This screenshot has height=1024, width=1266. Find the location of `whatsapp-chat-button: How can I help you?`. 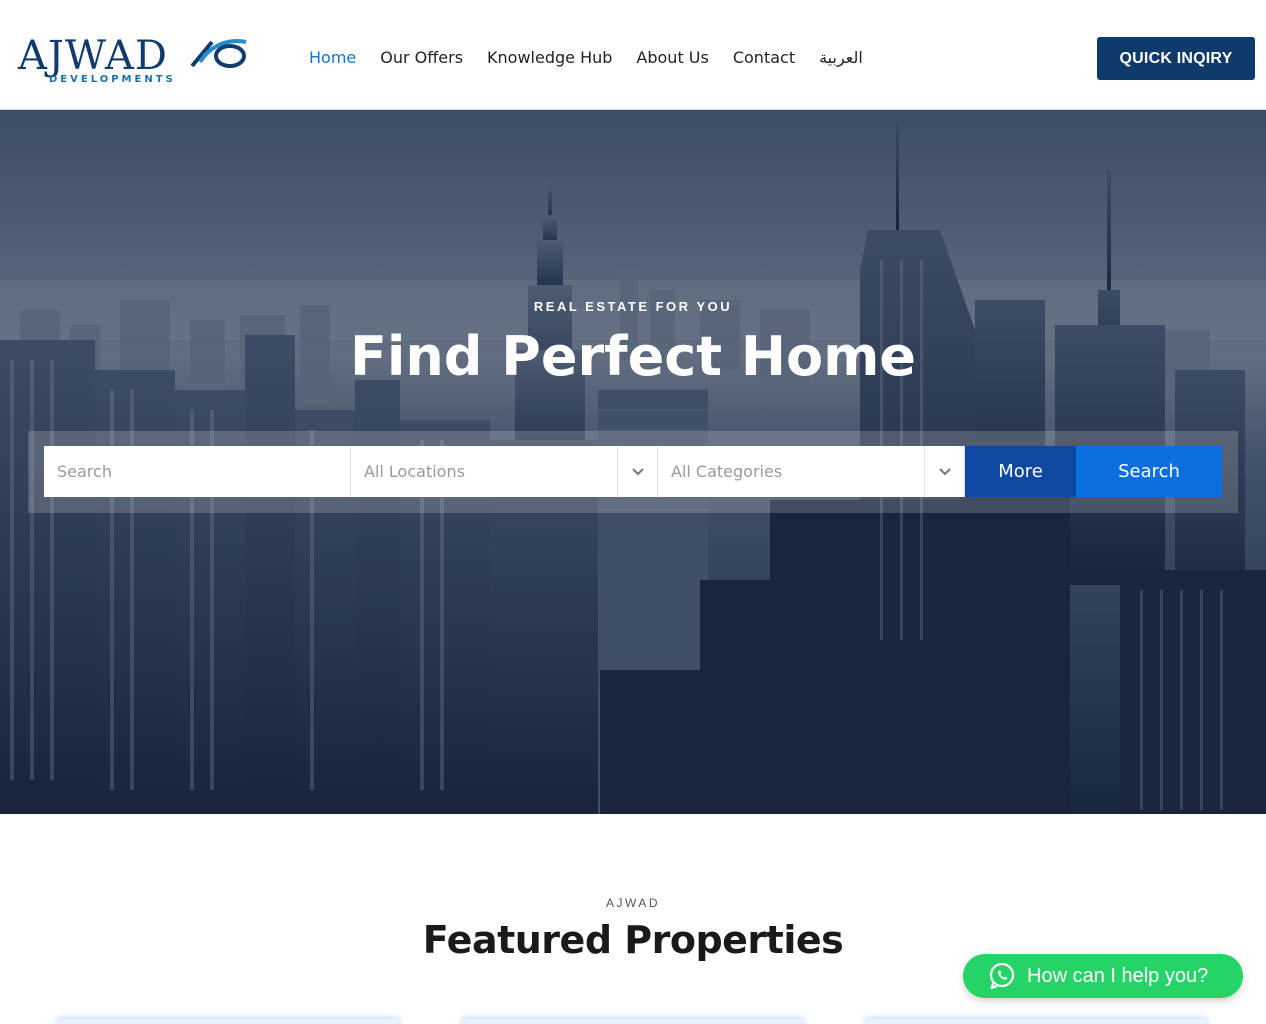

whatsapp-chat-button: How can I help you? is located at coordinates (1103, 976).